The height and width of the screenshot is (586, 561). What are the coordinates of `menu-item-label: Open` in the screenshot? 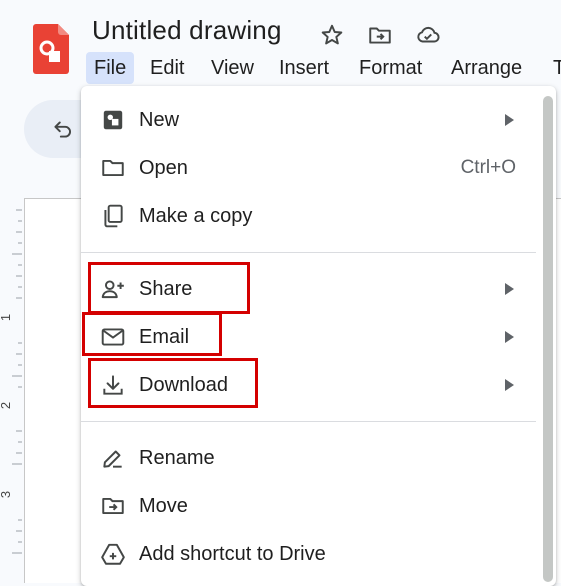 It's located at (163, 168).